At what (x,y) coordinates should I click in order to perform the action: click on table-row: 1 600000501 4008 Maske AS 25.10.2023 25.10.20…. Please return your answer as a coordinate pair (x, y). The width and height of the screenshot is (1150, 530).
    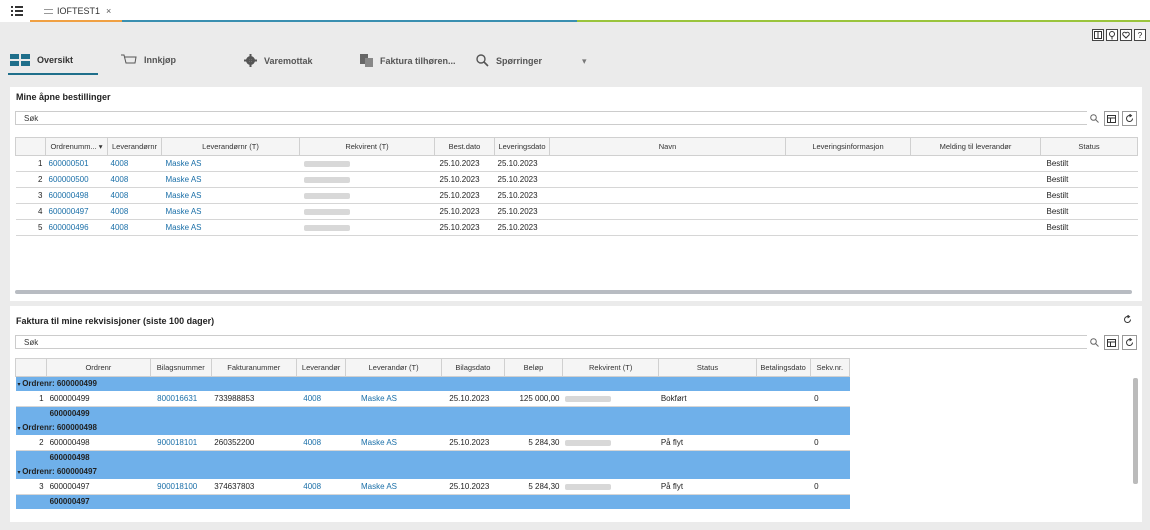
    Looking at the image, I should click on (576, 163).